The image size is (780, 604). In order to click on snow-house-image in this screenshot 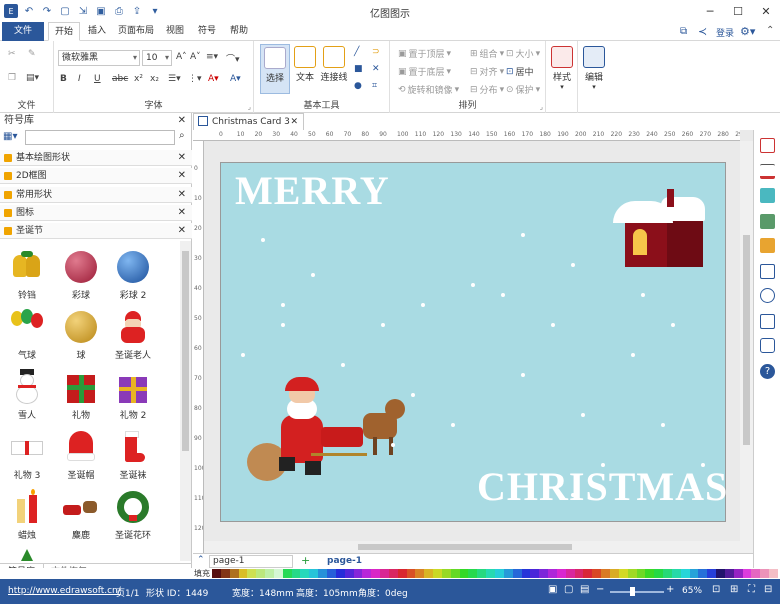, I will do `click(659, 232)`.